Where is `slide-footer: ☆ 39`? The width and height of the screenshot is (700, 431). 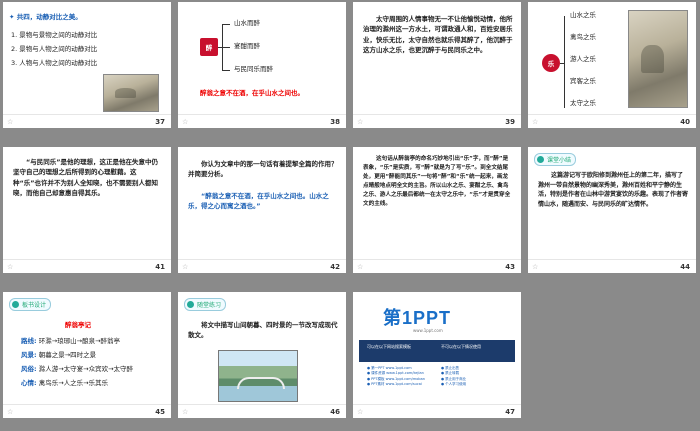 slide-footer: ☆ 39 is located at coordinates (437, 121).